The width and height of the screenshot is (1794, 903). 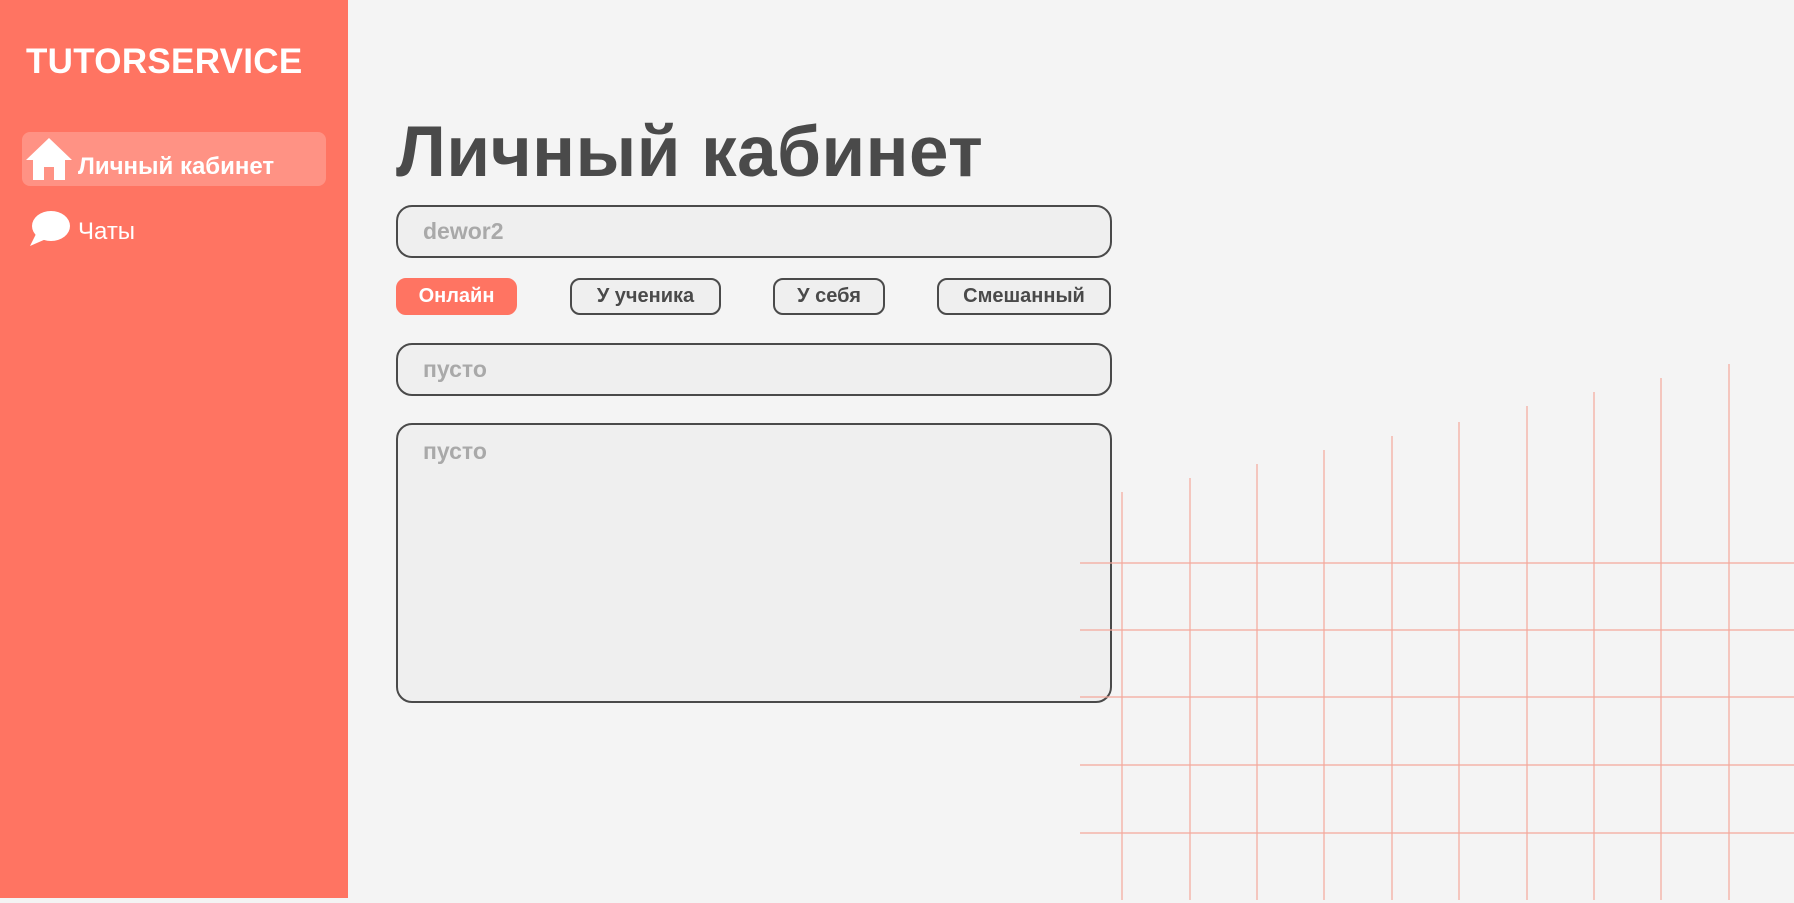 I want to click on chat-bubble-icon, so click(x=49, y=229).